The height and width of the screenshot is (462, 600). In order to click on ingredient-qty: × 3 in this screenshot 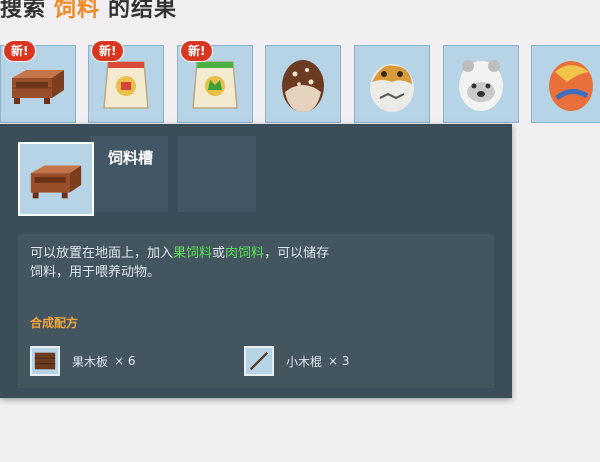, I will do `click(339, 361)`.